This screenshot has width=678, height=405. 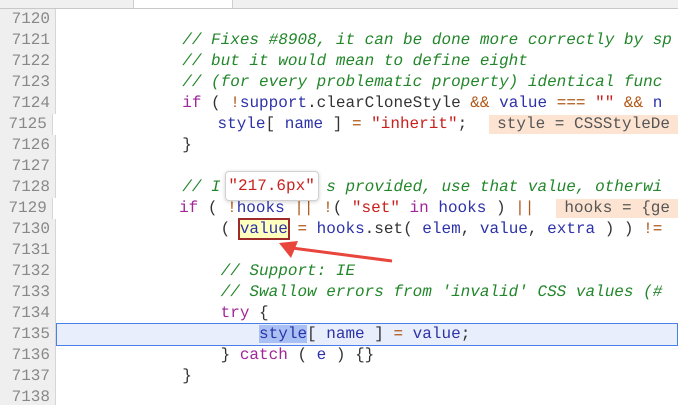 What do you see at coordinates (28, 313) in the screenshot?
I see `line-number: 7134` at bounding box center [28, 313].